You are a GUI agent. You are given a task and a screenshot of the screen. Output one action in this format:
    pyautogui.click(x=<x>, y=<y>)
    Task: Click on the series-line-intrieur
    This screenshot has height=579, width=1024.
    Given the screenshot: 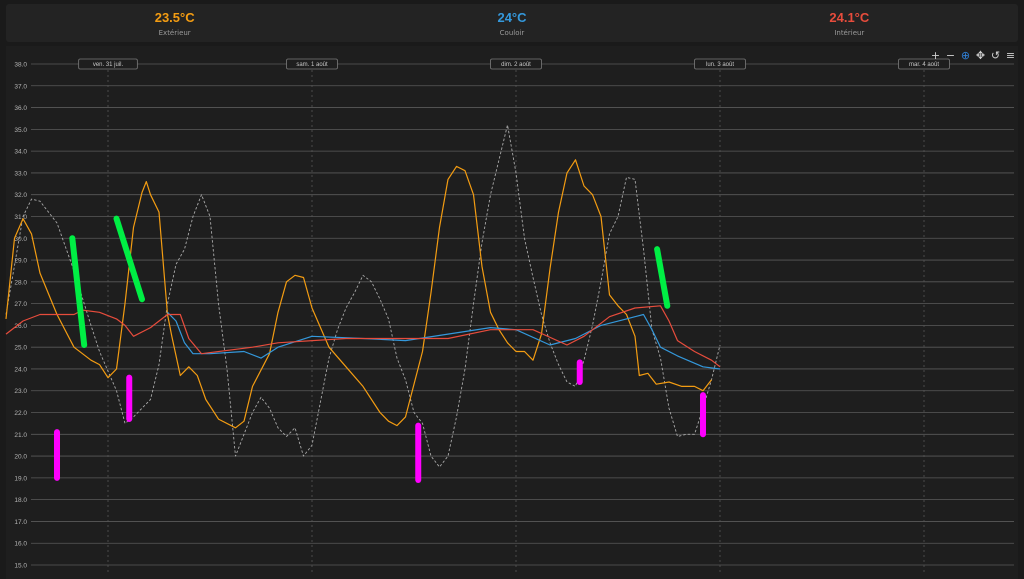 What is the action you would take?
    pyautogui.click(x=363, y=336)
    